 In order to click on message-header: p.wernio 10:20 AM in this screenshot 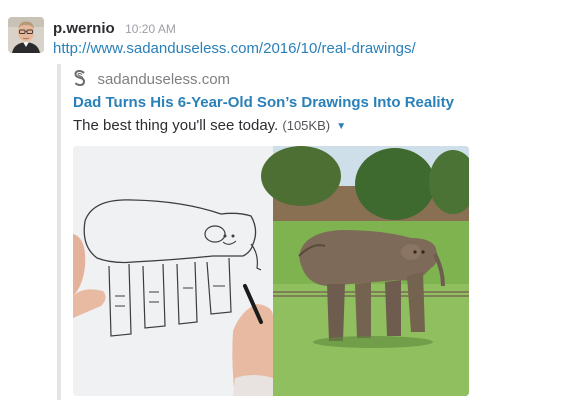, I will do `click(114, 29)`.